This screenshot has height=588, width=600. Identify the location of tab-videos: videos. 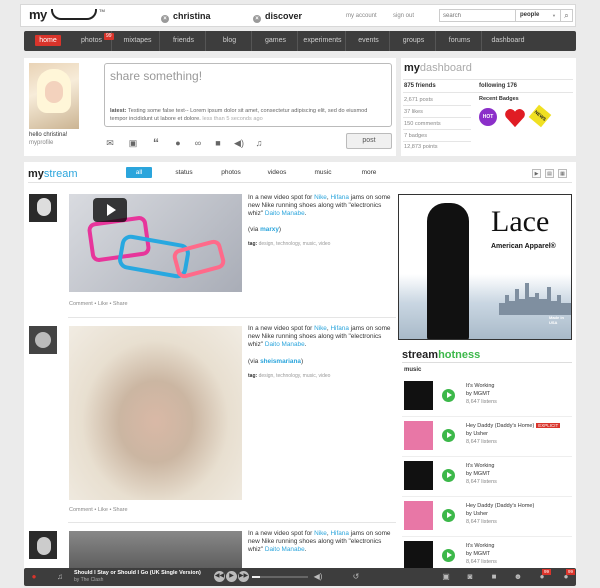
(277, 172).